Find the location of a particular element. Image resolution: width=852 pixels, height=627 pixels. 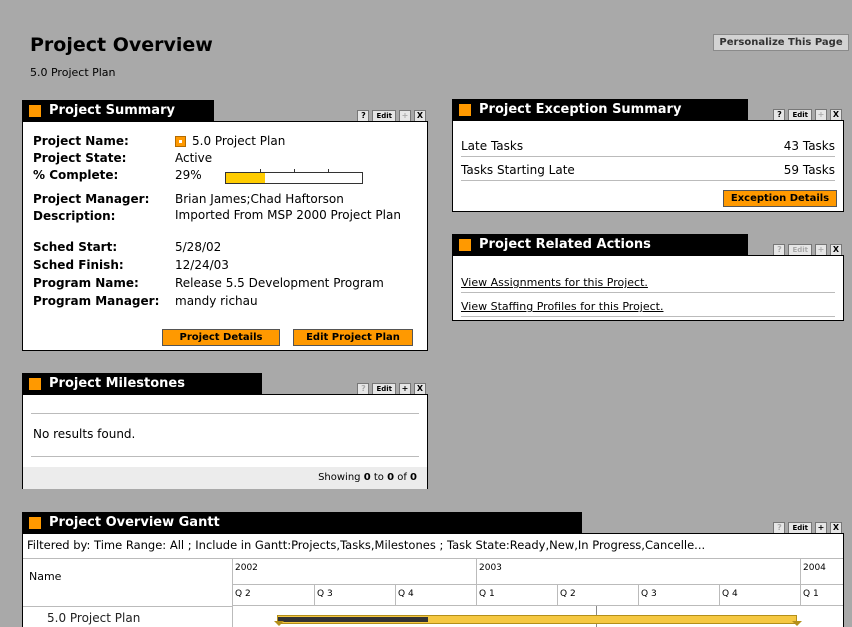

gantt-year-cell: 2004 is located at coordinates (821, 572).